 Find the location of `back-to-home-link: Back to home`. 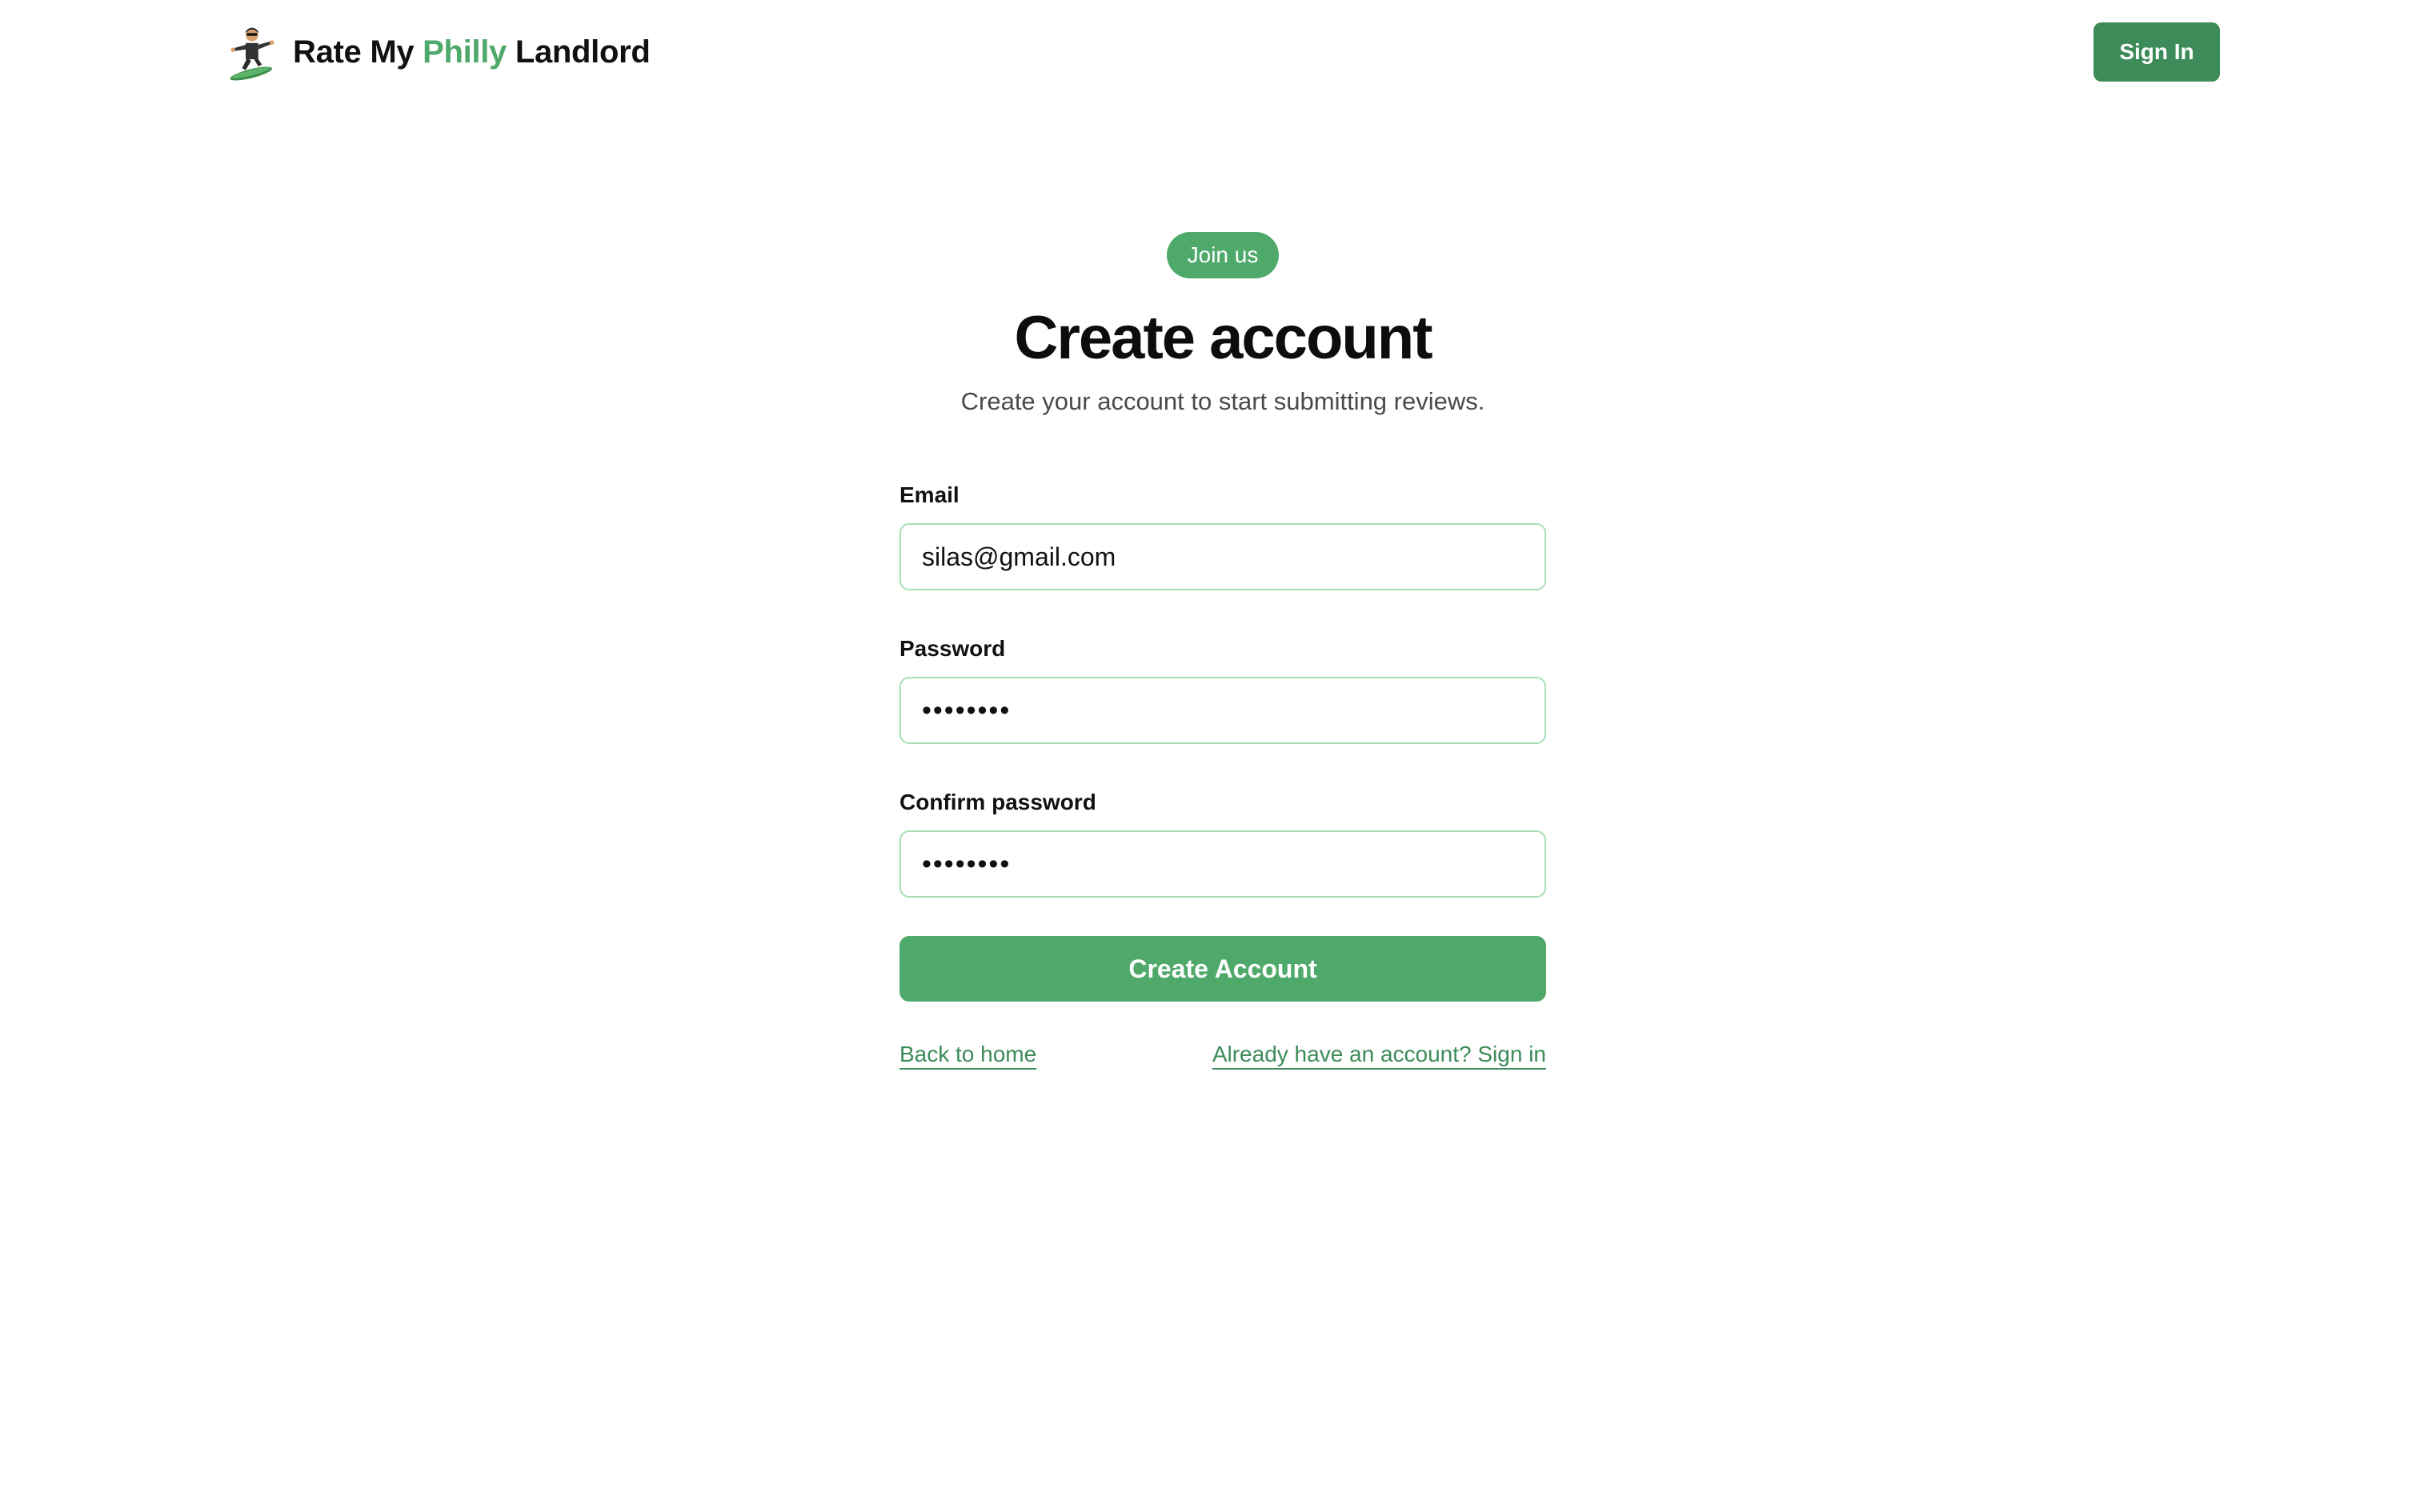

back-to-home-link: Back to home is located at coordinates (967, 1054).